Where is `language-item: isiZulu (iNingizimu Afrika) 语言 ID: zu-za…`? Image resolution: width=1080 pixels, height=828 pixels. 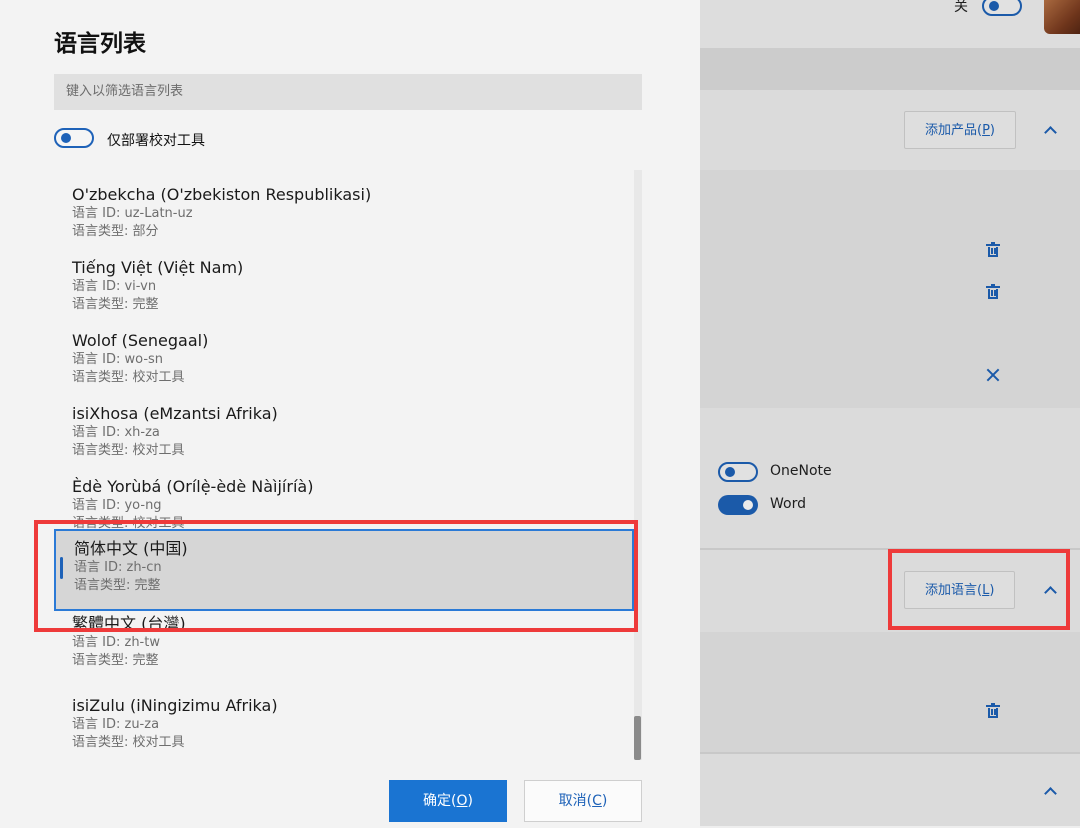
language-item: isiZulu (iNingizimu Afrika) 语言 ID: zu-za… is located at coordinates (344, 717).